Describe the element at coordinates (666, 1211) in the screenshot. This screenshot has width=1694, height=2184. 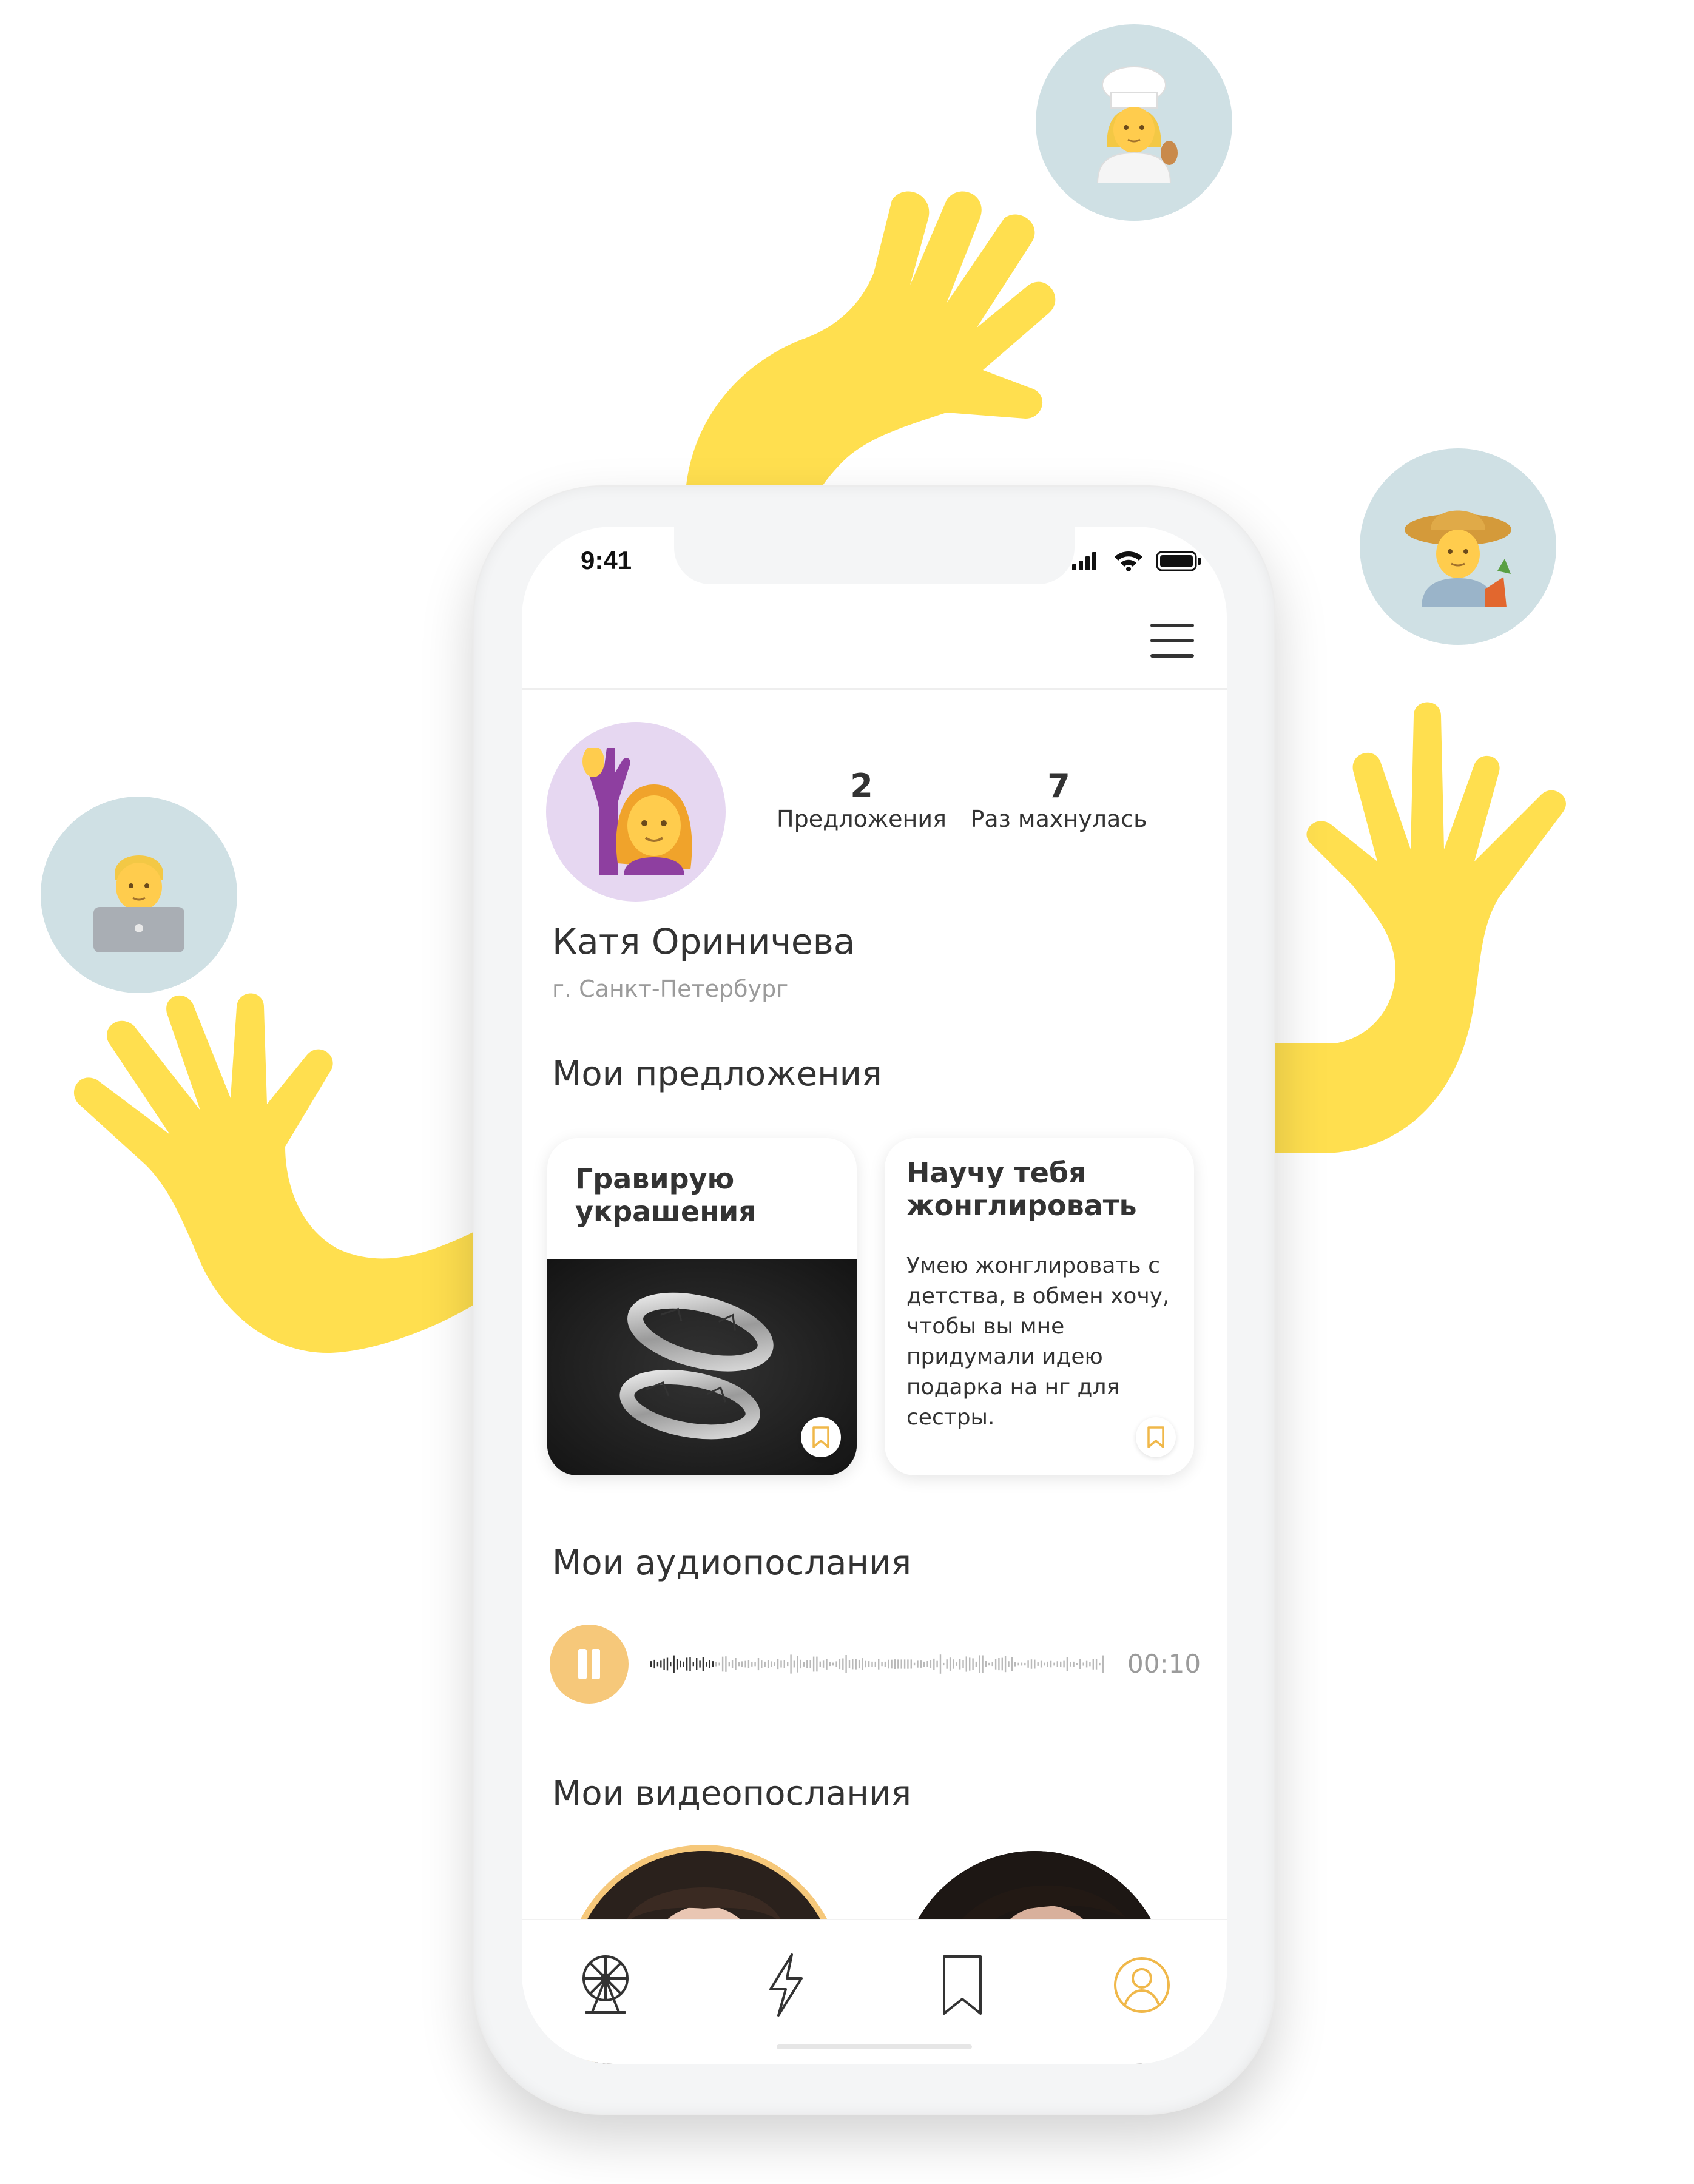
I see `offer-card-title-line: украшения` at that location.